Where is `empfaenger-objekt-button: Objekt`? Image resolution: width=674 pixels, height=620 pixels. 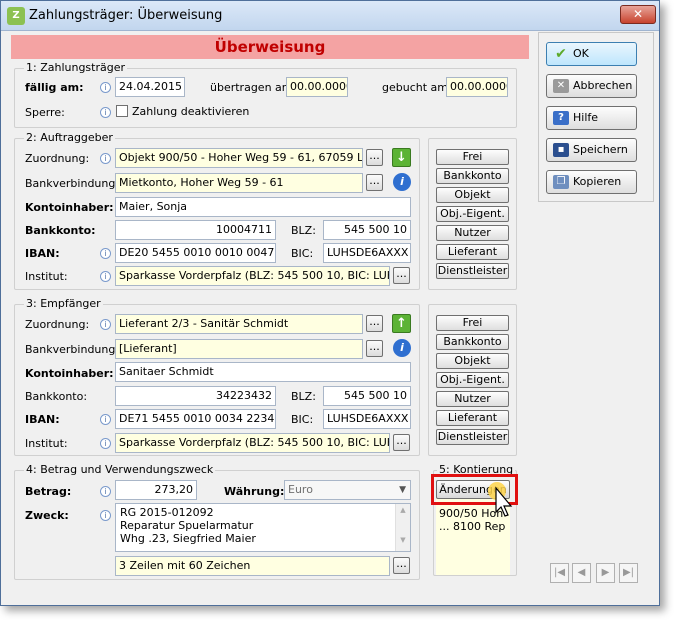 empfaenger-objekt-button: Objekt is located at coordinates (472, 361).